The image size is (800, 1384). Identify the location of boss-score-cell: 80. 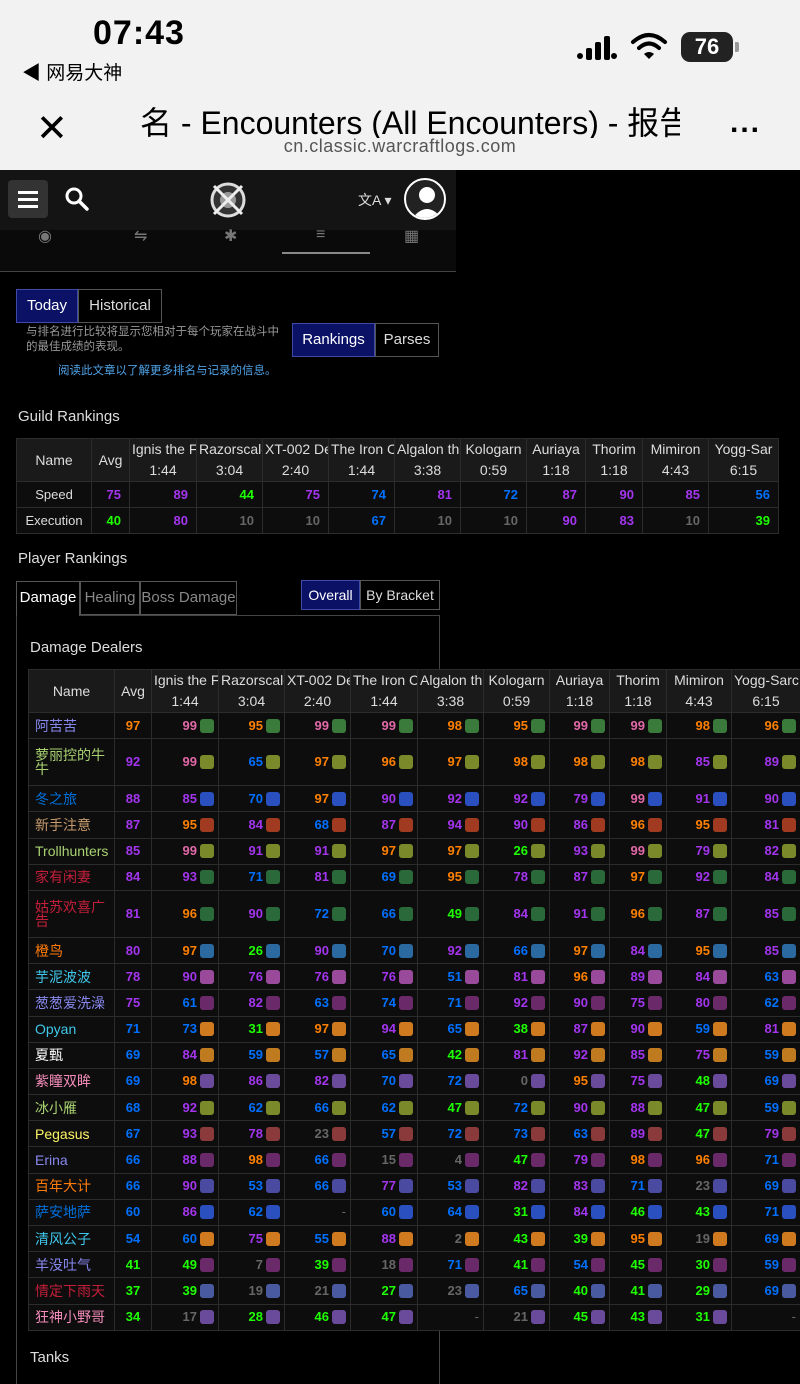
(699, 1003).